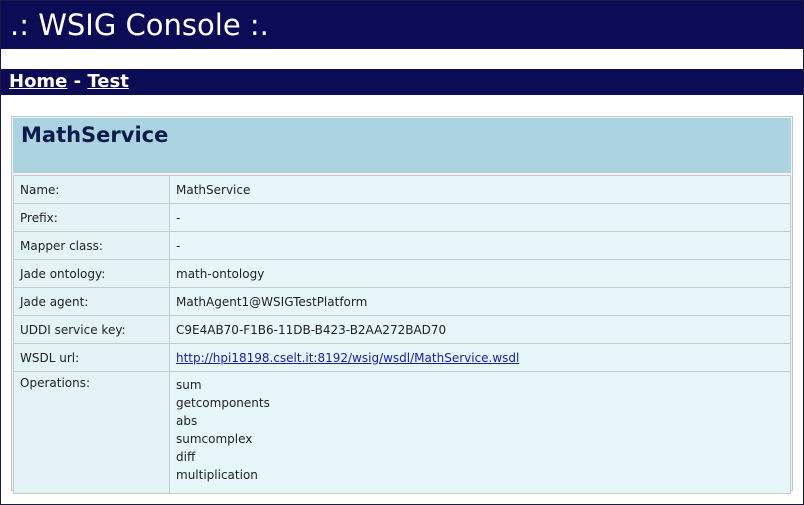 Image resolution: width=804 pixels, height=505 pixels. Describe the element at coordinates (480, 245) in the screenshot. I see `mapper-class-value: -` at that location.